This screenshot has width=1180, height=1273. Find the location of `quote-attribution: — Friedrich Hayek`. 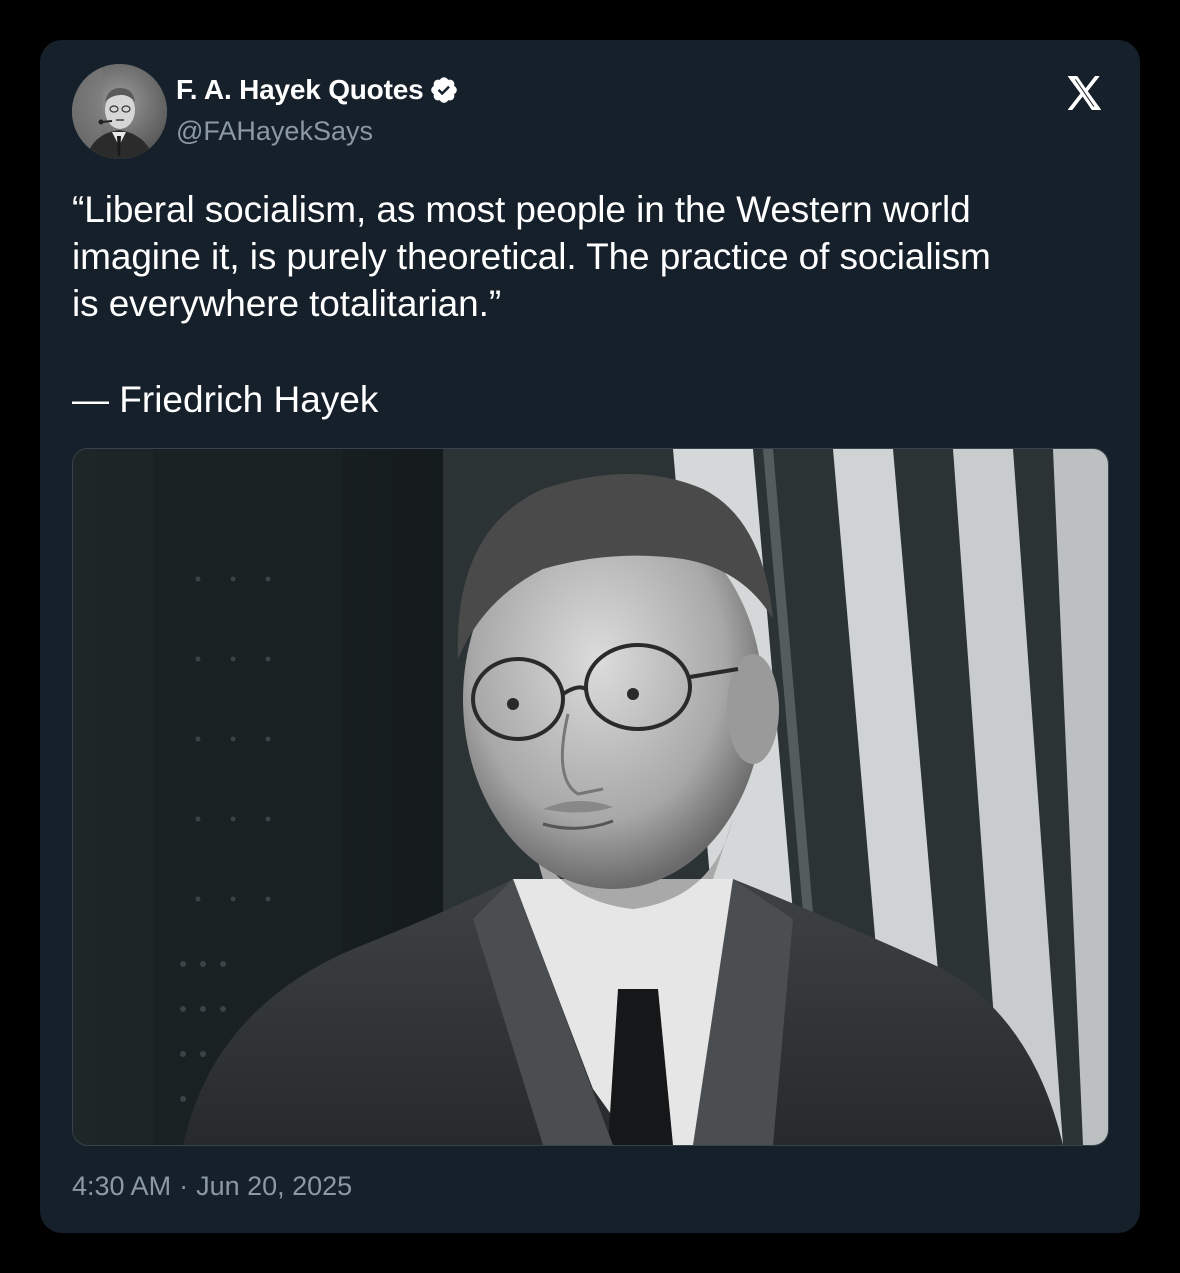

quote-attribution: — Friedrich Hayek is located at coordinates (225, 399).